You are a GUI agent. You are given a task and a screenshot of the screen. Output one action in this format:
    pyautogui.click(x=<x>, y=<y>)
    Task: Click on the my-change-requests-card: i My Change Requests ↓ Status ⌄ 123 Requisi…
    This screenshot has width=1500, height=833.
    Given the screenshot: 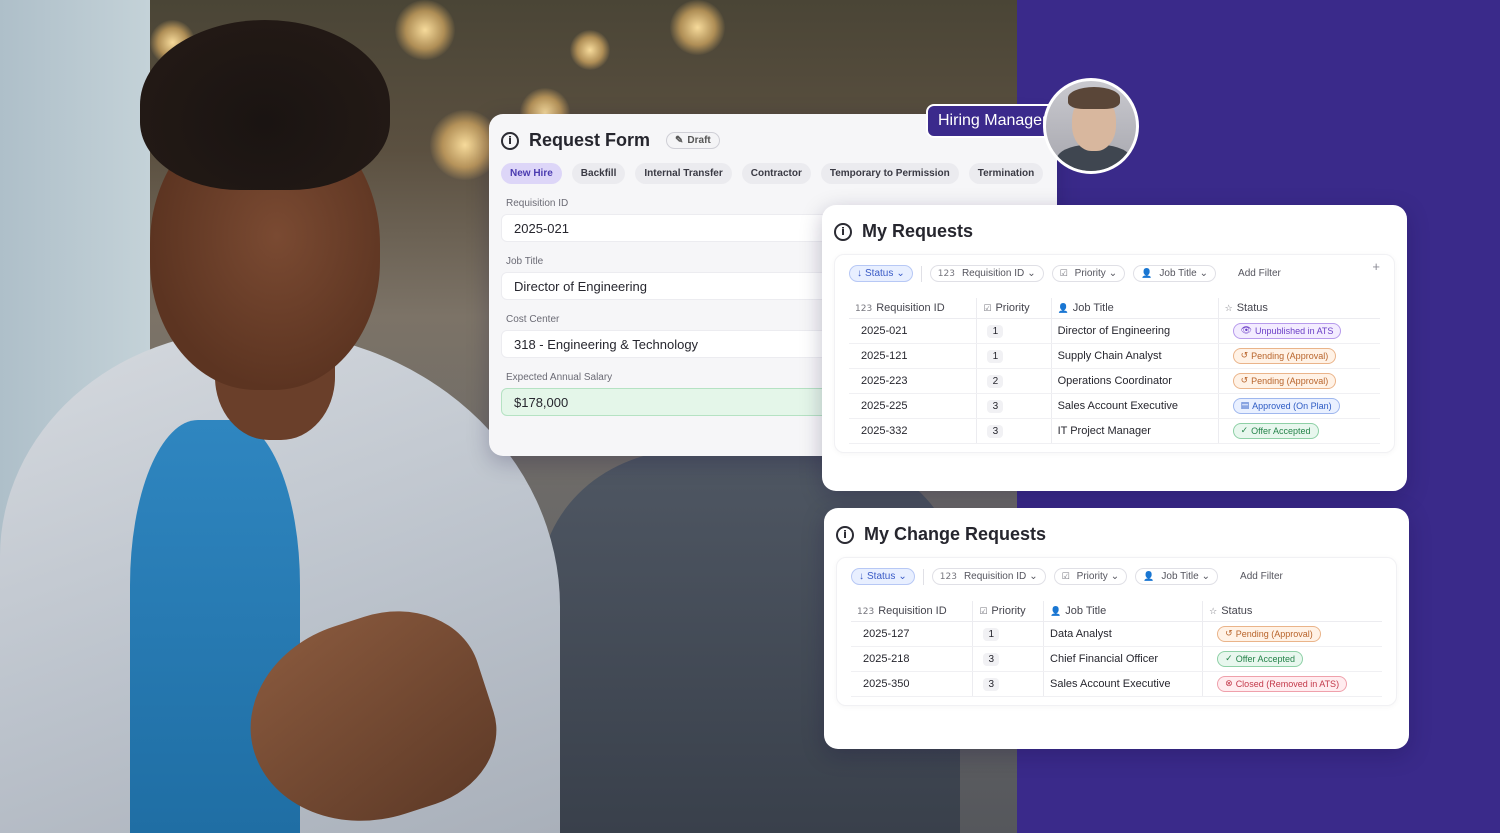 What is the action you would take?
    pyautogui.click(x=1116, y=628)
    